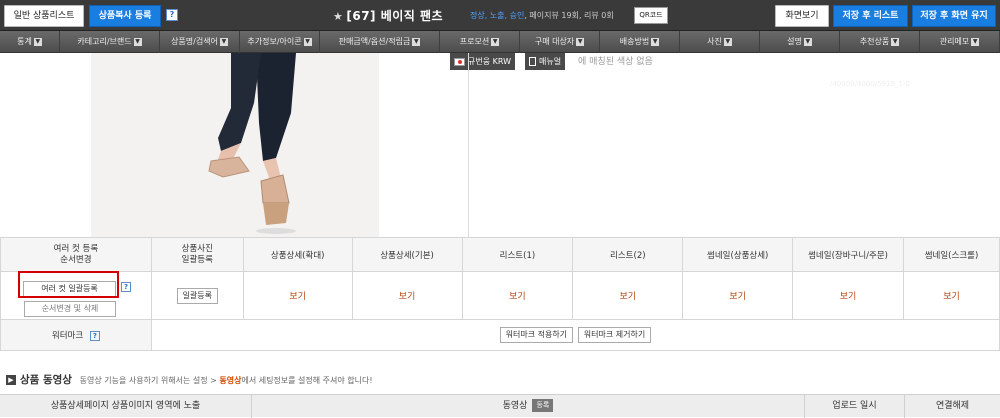 The height and width of the screenshot is (418, 1000). What do you see at coordinates (380, 42) in the screenshot?
I see `nav-item: 판매금액/옵션/적립금 ▼` at bounding box center [380, 42].